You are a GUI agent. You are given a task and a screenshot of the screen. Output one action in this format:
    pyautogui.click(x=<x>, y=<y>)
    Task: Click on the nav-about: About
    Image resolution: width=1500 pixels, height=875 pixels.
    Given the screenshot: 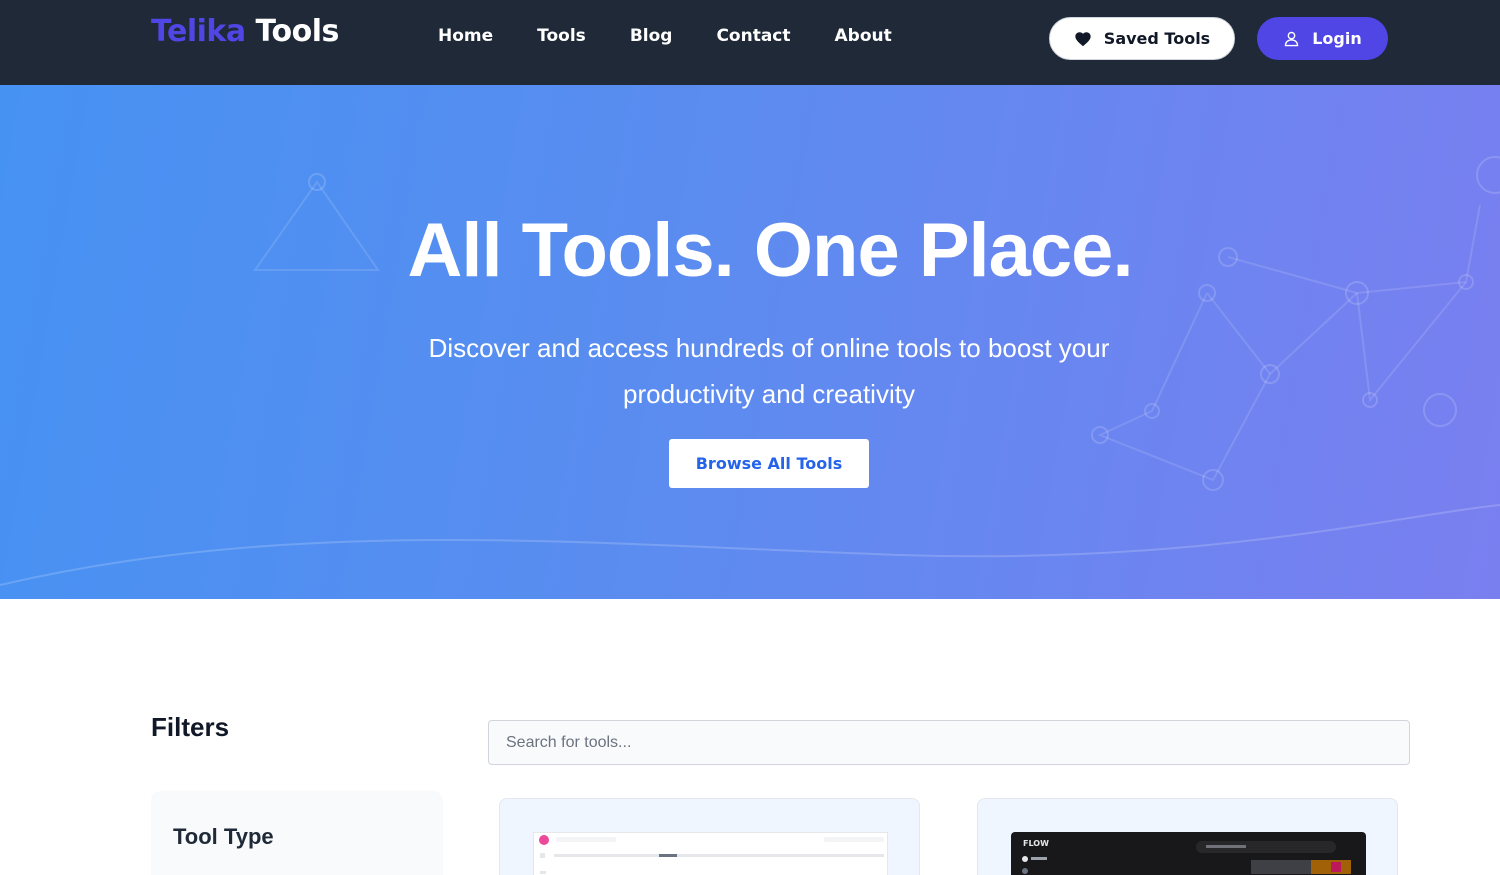 What is the action you would take?
    pyautogui.click(x=863, y=36)
    